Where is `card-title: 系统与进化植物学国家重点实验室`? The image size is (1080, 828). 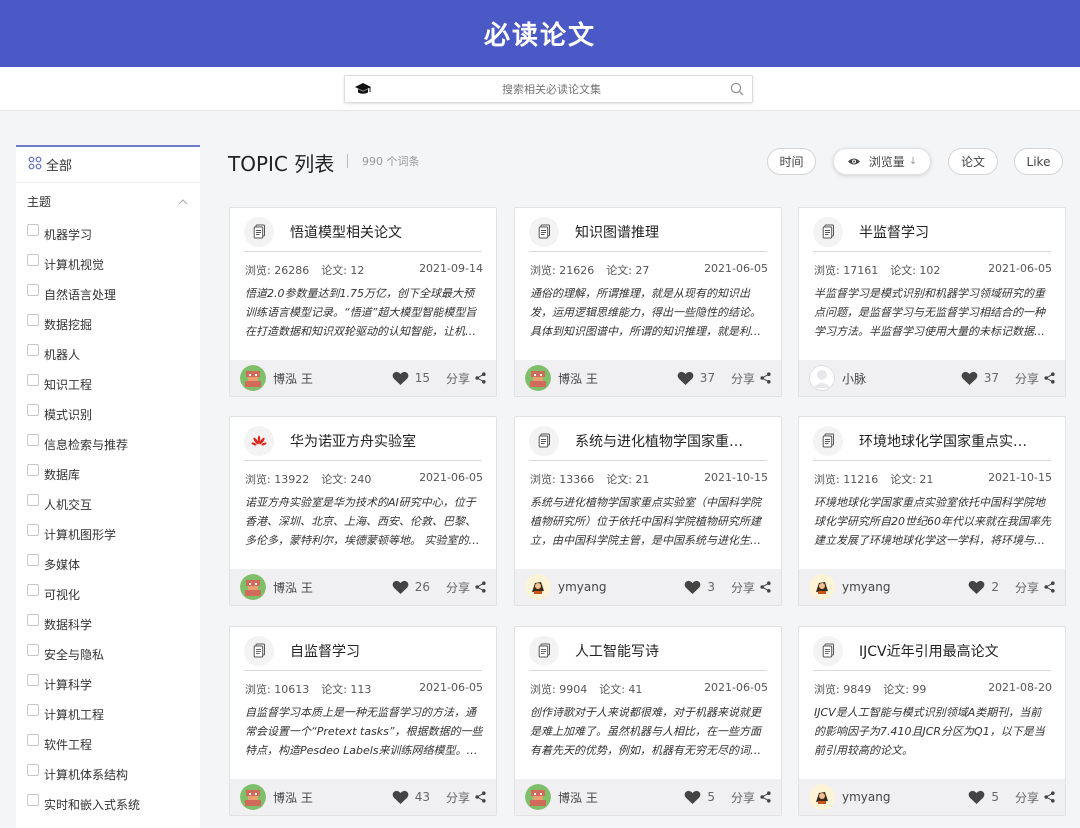
card-title: 系统与进化植物学国家重点实验室 is located at coordinates (665, 441).